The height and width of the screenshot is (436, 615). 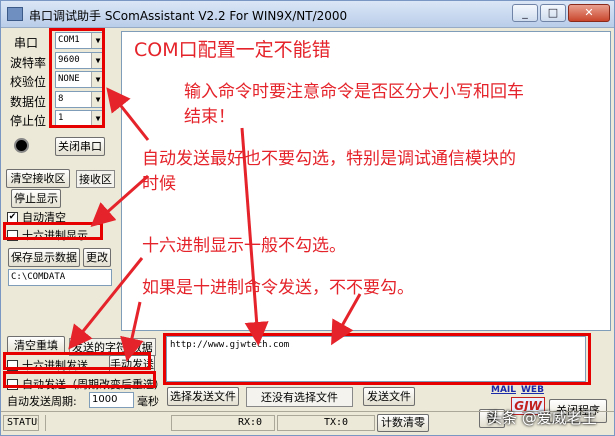 I want to click on window-controls: _ □ ✕, so click(x=561, y=13).